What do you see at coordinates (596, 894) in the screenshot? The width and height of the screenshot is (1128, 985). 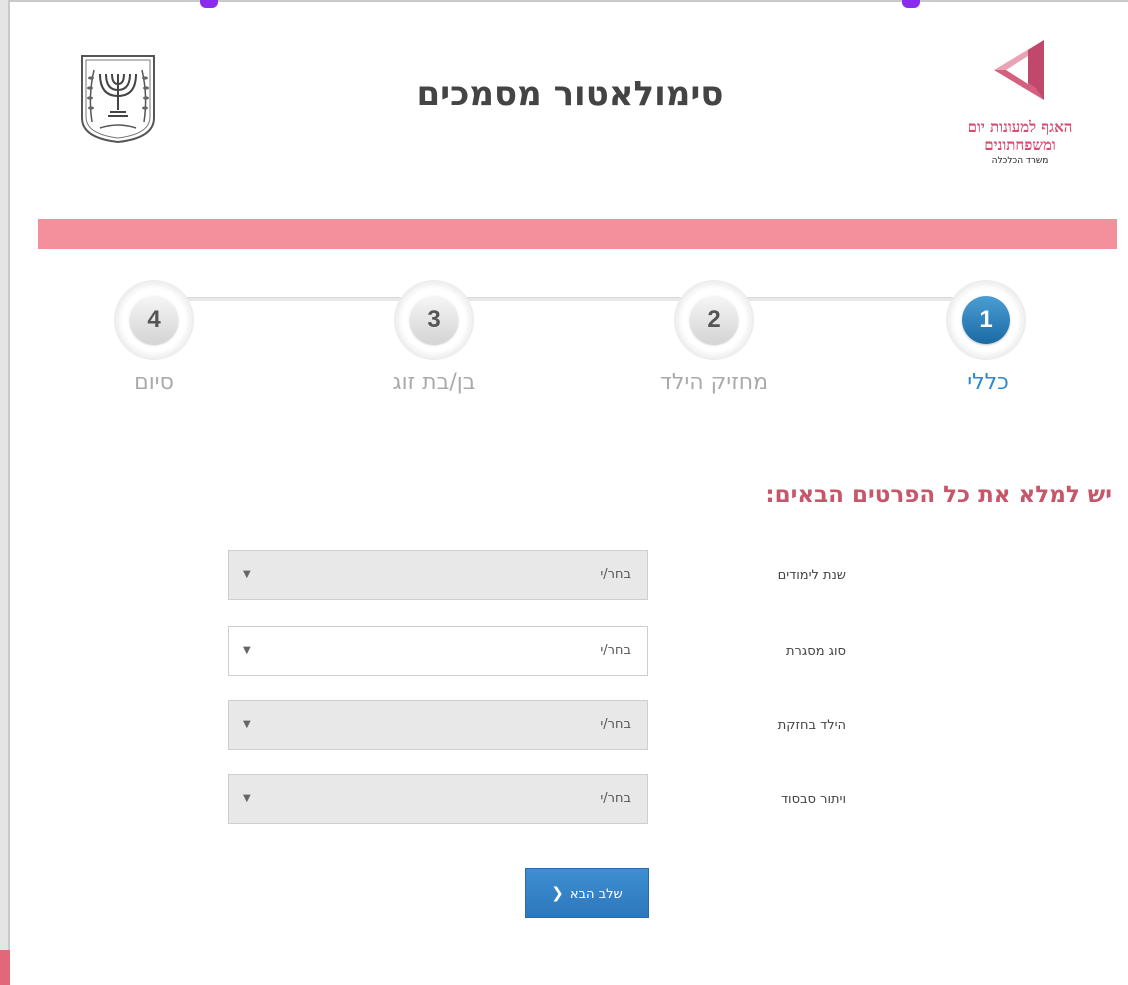 I see `next-step-label: שלב הבא` at bounding box center [596, 894].